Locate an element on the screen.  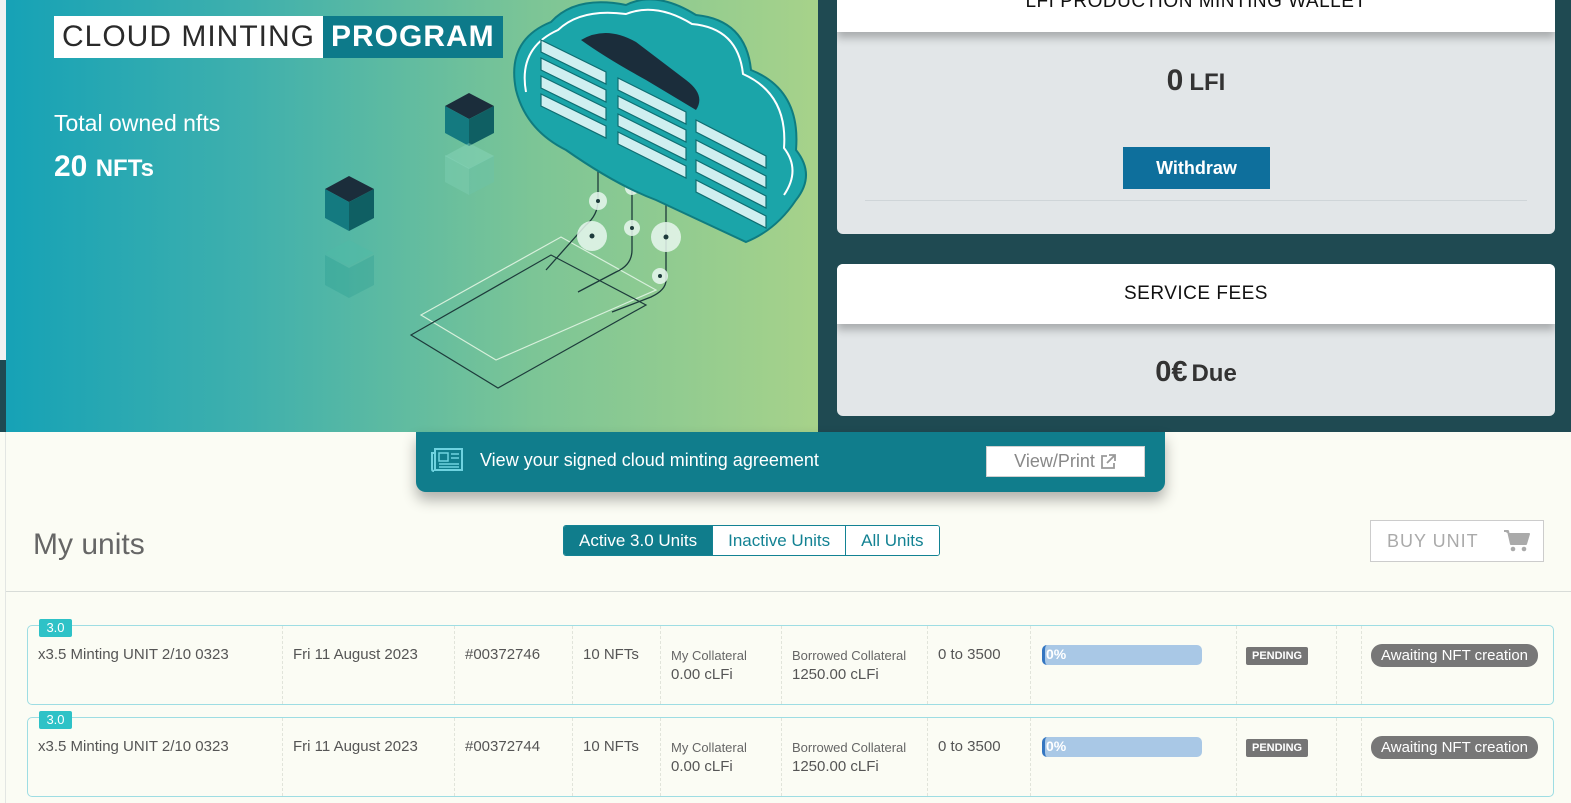
left-rule is located at coordinates (5, 617).